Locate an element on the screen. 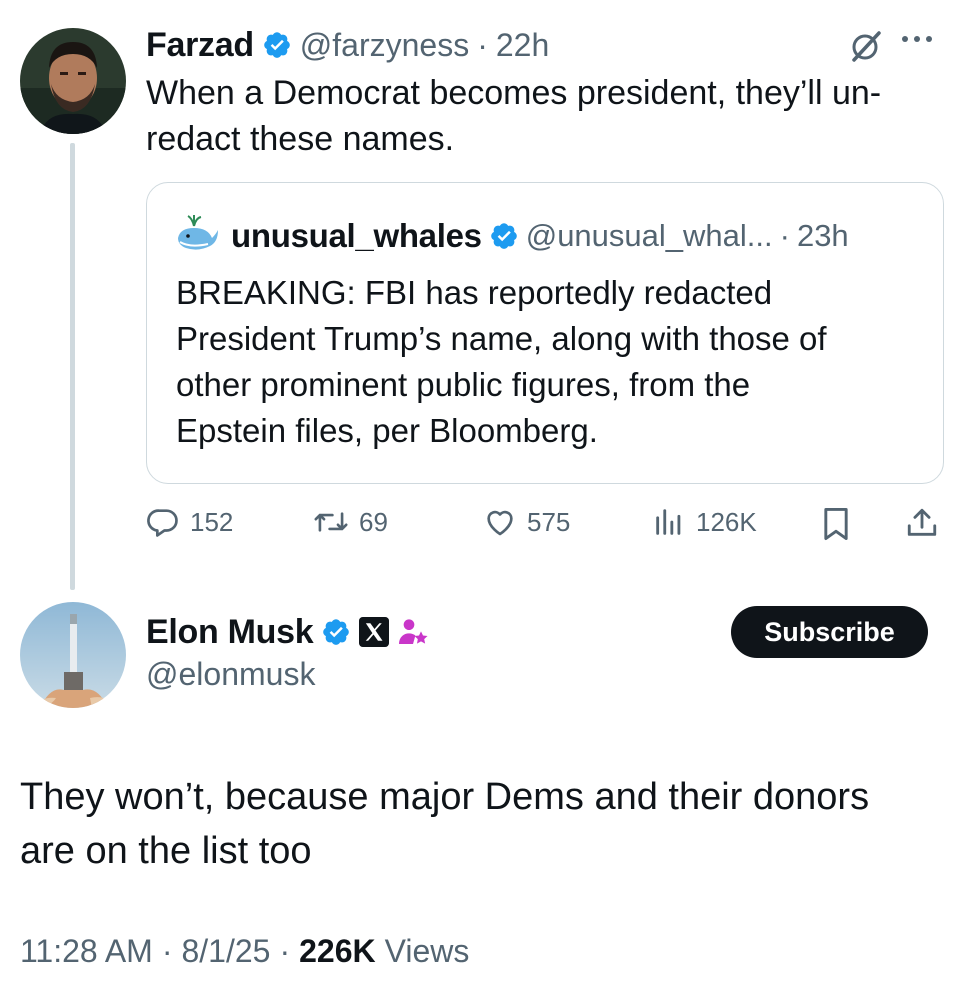 The height and width of the screenshot is (1000, 967). reply-action: 152 is located at coordinates (189, 522).